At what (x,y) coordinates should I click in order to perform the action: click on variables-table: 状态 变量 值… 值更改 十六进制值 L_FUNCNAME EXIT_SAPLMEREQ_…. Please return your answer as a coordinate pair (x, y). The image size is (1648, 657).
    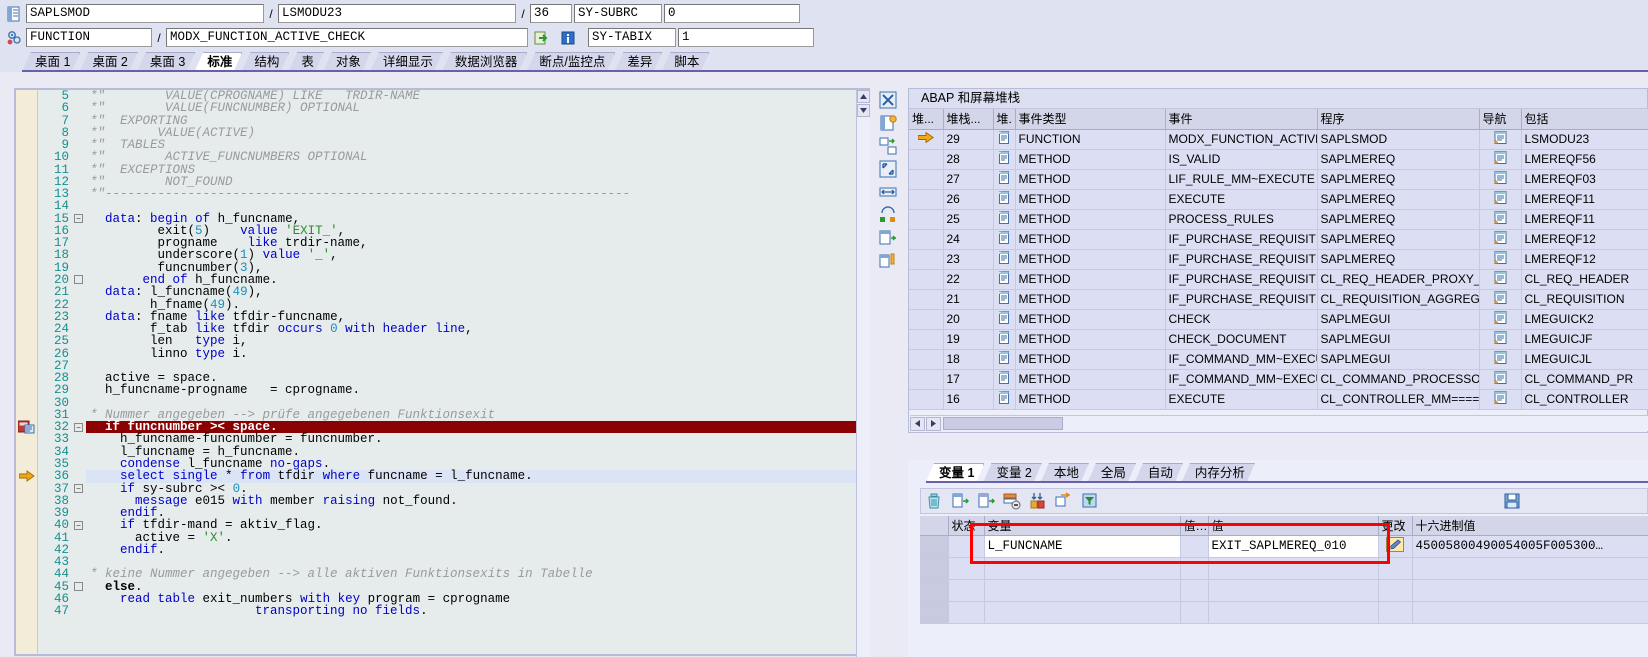
    Looking at the image, I should click on (1284, 570).